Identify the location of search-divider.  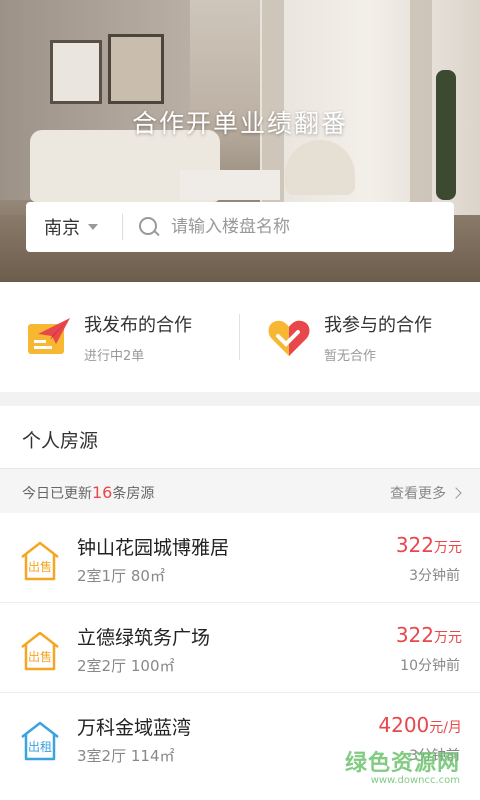
(122, 227).